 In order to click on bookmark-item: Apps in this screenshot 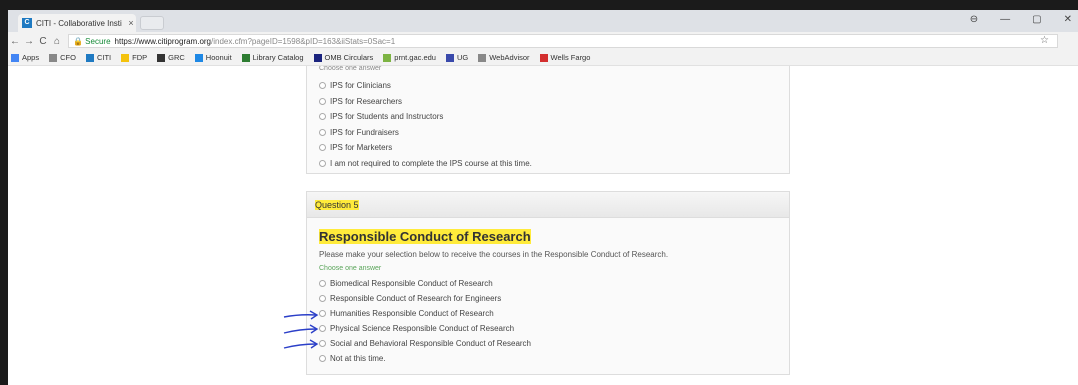, I will do `click(25, 57)`.